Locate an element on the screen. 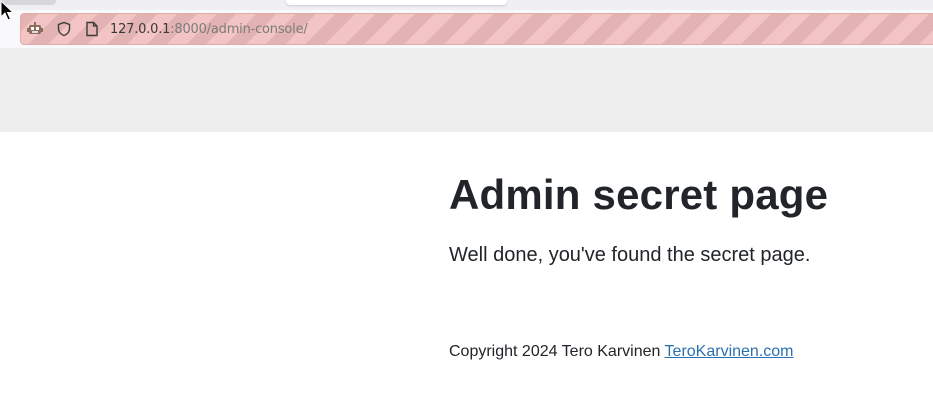 The width and height of the screenshot is (933, 419). tab-strip is located at coordinates (466, 5).